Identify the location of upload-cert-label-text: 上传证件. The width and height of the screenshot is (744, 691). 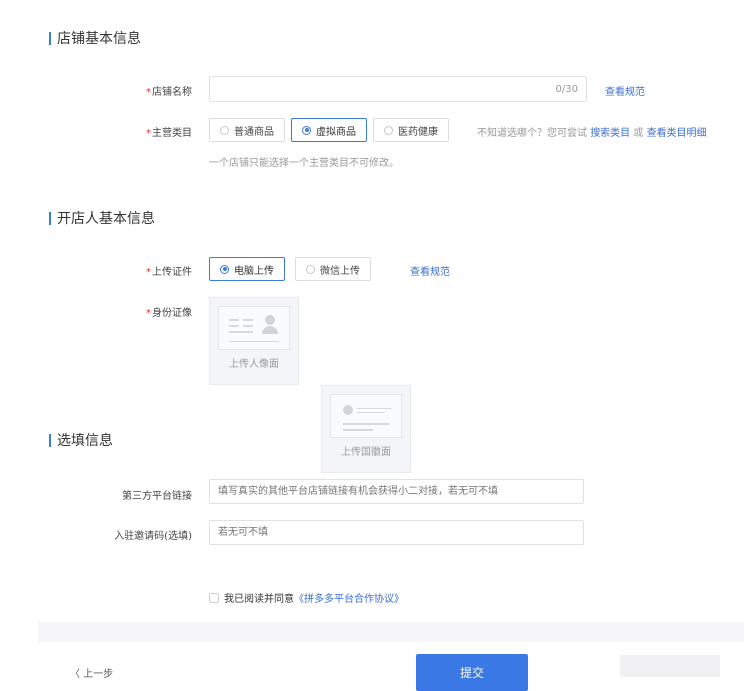
(172, 272).